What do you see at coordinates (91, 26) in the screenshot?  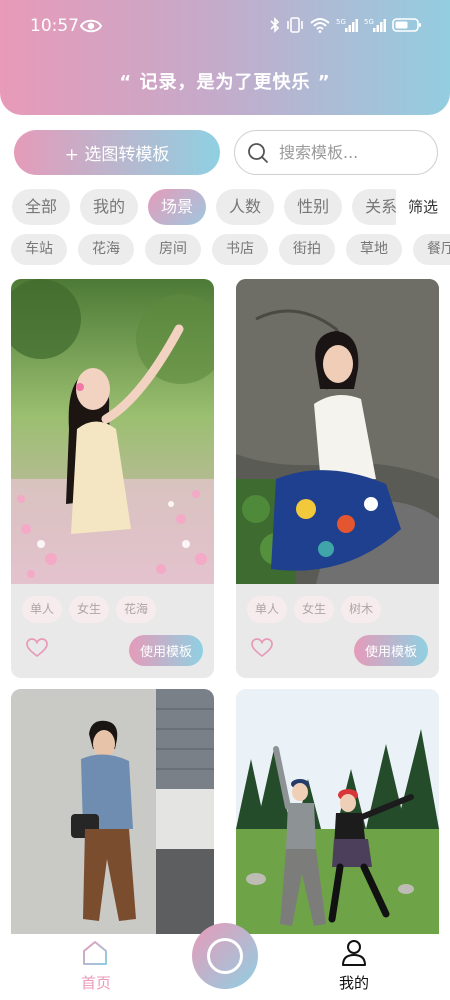 I see `eye-icon` at bounding box center [91, 26].